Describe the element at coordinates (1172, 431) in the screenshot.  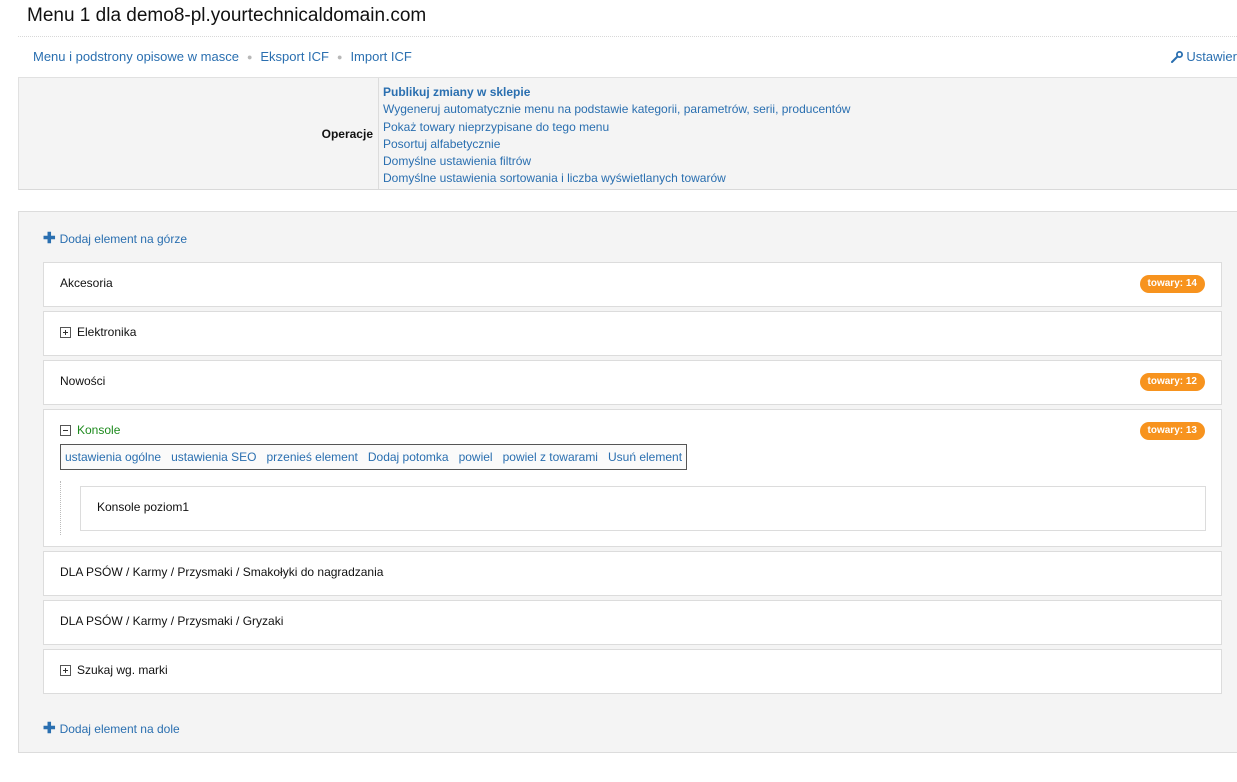
I see `product-count-badge: towary: 13` at that location.